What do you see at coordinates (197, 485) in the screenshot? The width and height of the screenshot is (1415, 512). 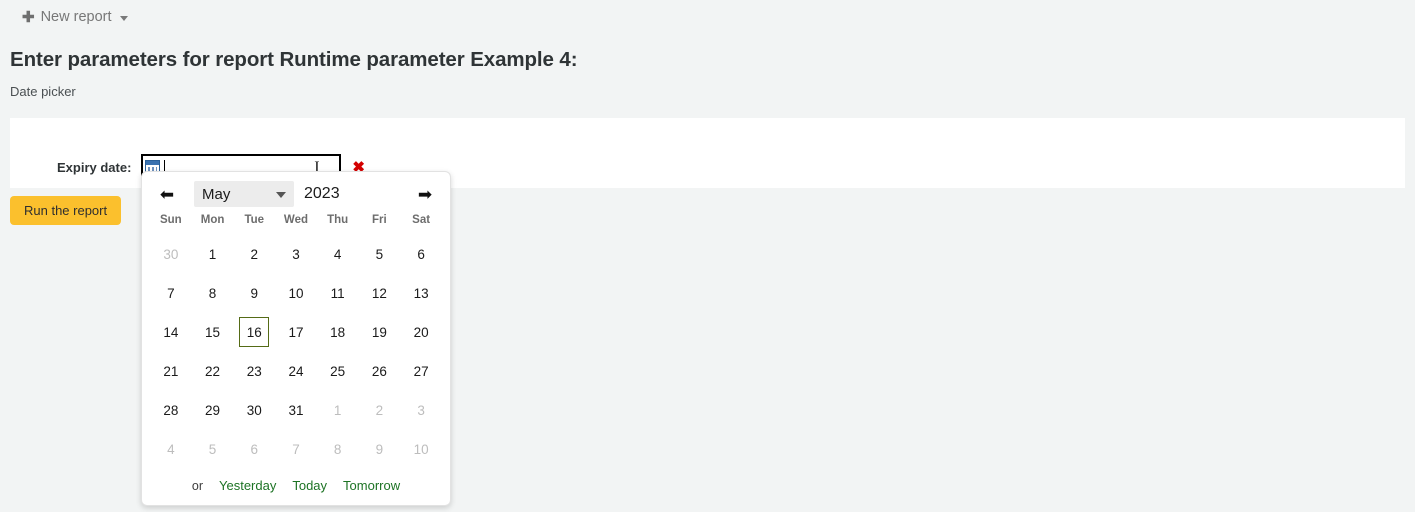 I see `or-label: or` at bounding box center [197, 485].